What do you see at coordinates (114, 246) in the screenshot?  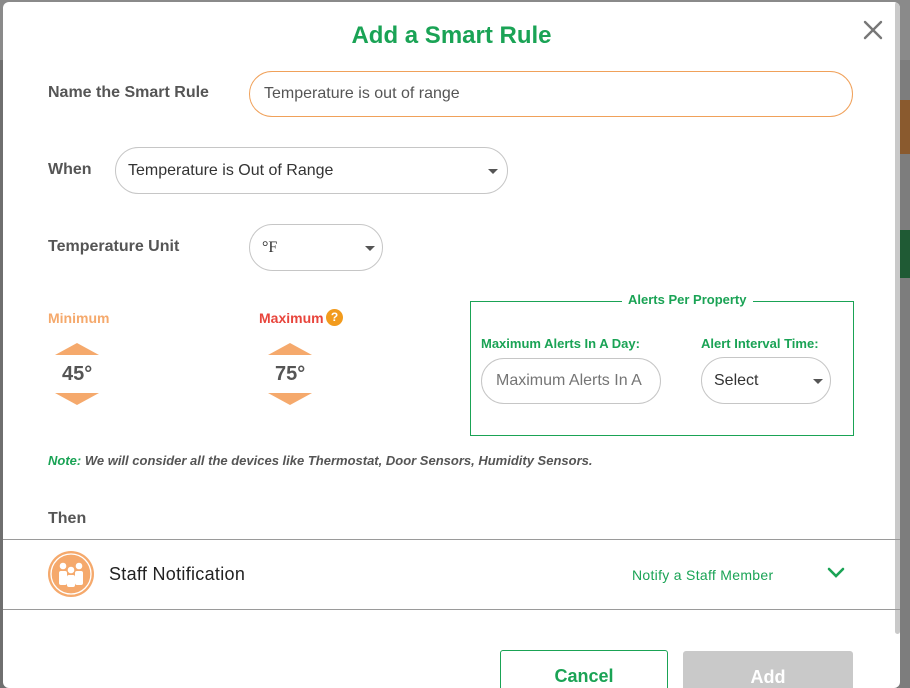 I see `temperature-unit-label: Temperature Unit` at bounding box center [114, 246].